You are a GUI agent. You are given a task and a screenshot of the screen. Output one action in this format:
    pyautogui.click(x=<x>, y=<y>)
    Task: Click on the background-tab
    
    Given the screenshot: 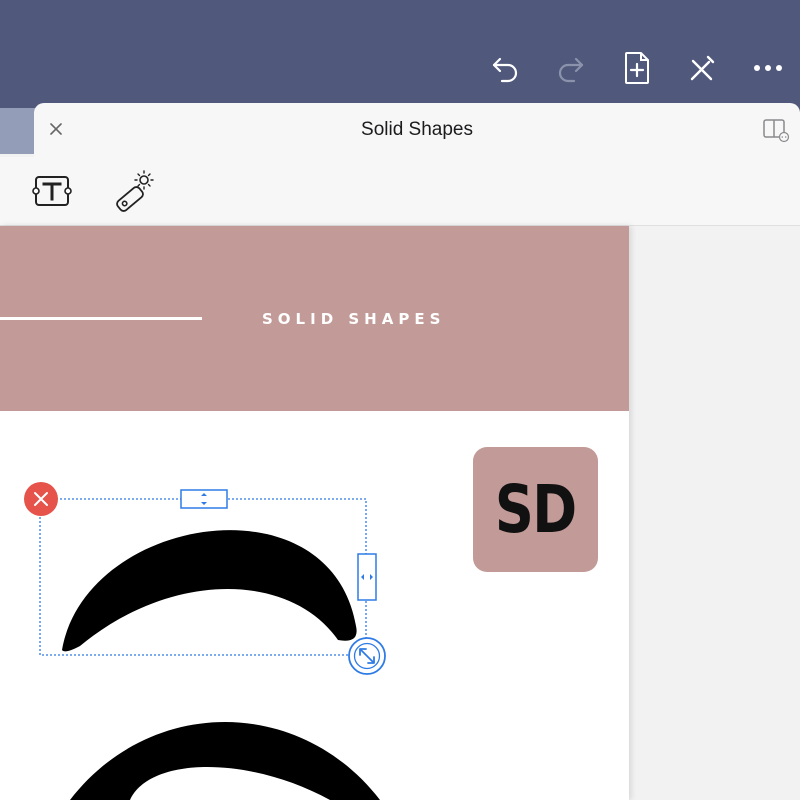 What is the action you would take?
    pyautogui.click(x=18, y=131)
    